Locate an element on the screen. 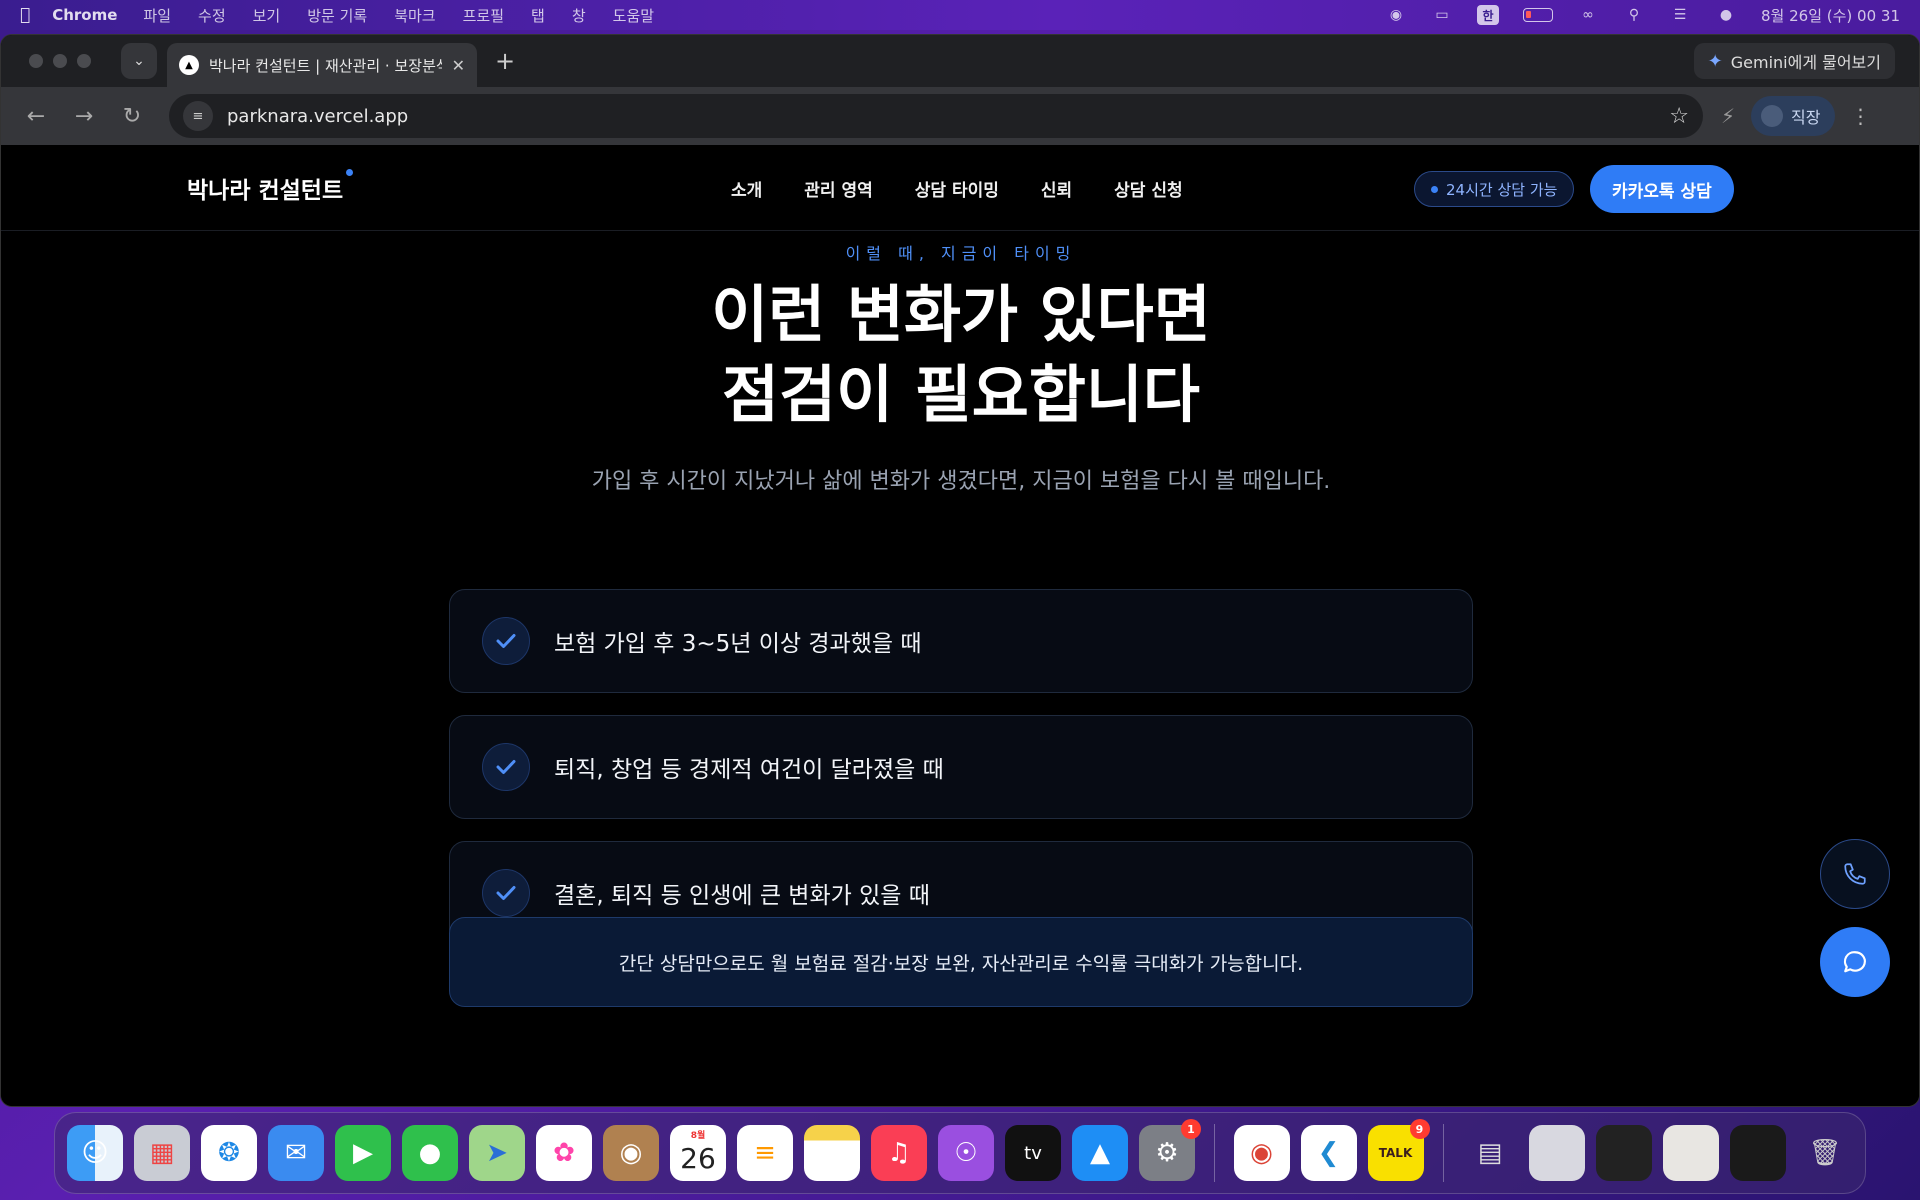 The width and height of the screenshot is (1920, 1200). window-controls is located at coordinates (60, 61).